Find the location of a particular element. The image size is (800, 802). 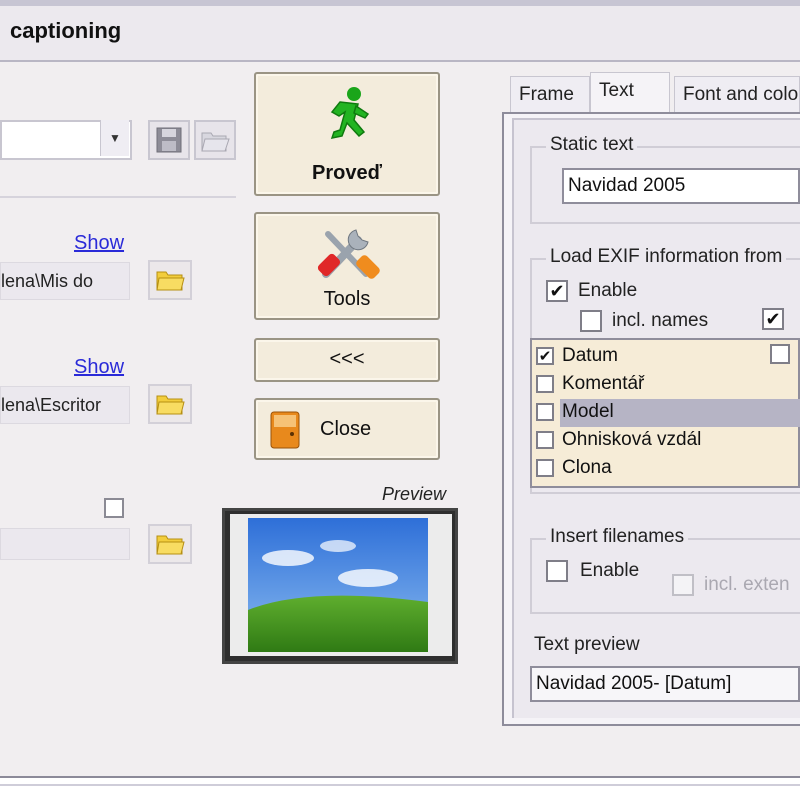

tools-button: Tools is located at coordinates (347, 266).